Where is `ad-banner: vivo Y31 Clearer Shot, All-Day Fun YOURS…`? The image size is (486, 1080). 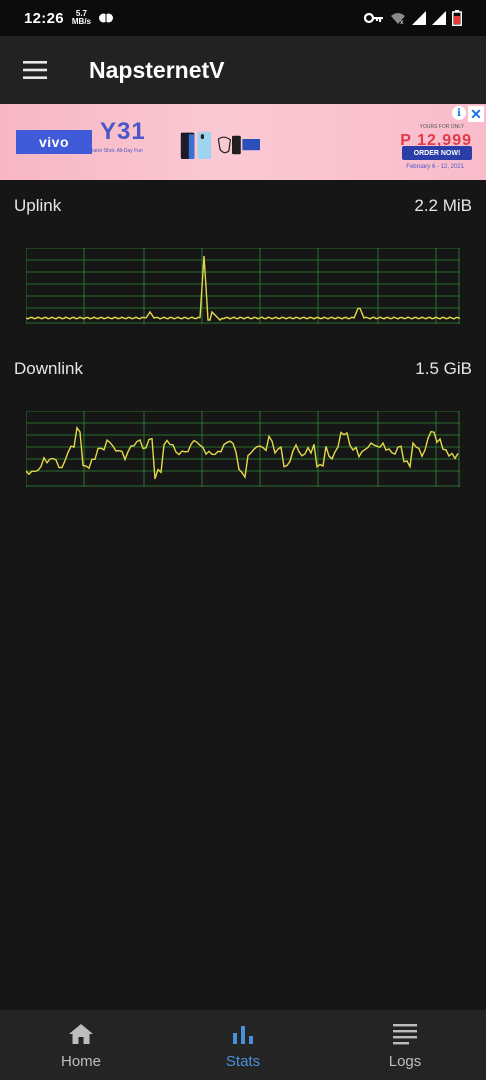
ad-banner: vivo Y31 Clearer Shot, All-Day Fun YOURS… is located at coordinates (243, 142).